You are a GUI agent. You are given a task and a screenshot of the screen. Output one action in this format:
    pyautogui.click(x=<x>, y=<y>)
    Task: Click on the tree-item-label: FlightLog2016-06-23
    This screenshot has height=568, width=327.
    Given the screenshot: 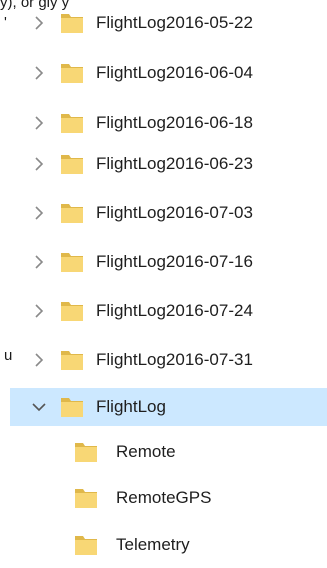 What is the action you would take?
    pyautogui.click(x=174, y=163)
    